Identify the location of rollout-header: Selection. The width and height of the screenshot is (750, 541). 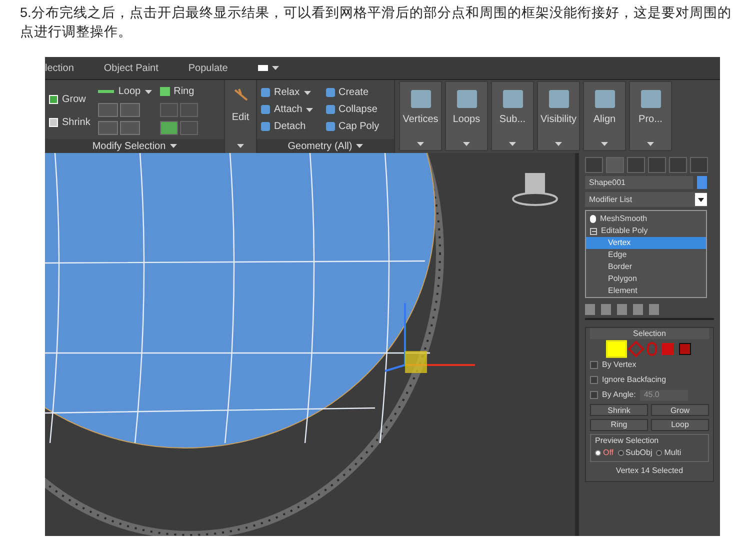
(649, 333).